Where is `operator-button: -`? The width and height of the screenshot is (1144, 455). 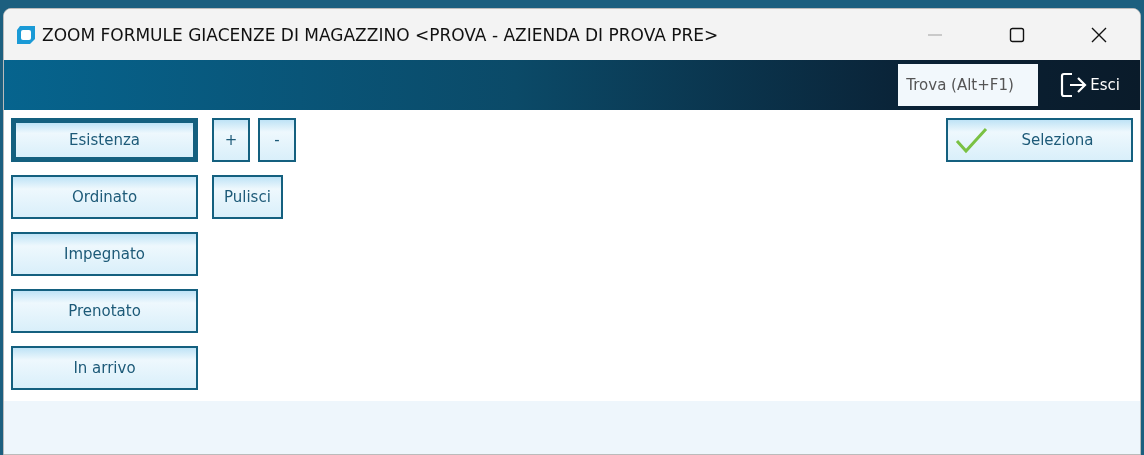
operator-button: - is located at coordinates (277, 140).